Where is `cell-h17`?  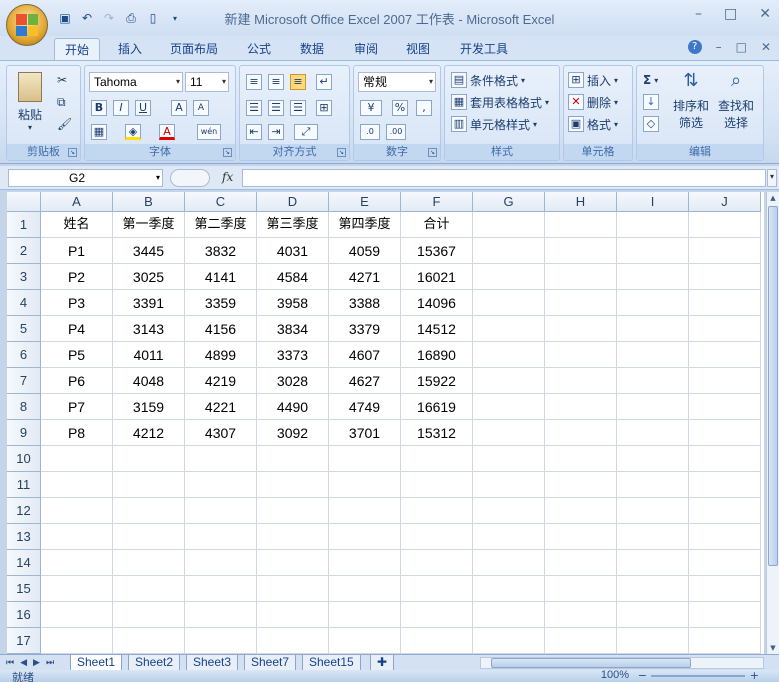
cell-h17 is located at coordinates (581, 641).